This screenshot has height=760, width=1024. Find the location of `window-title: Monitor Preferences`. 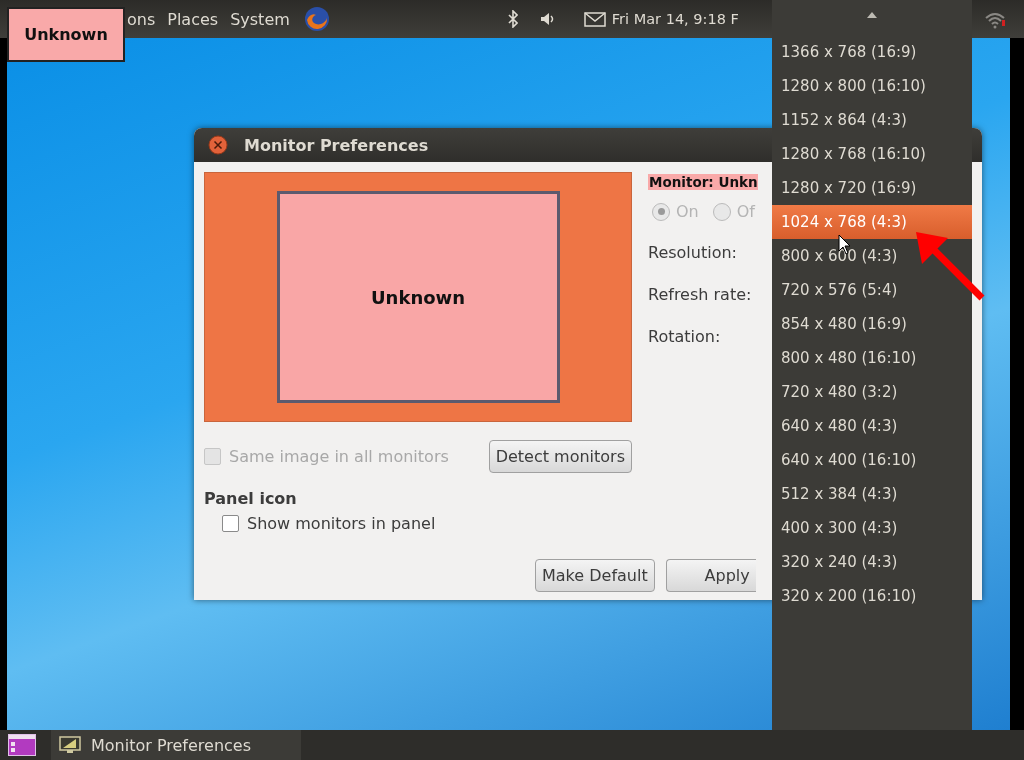

window-title: Monitor Preferences is located at coordinates (336, 145).